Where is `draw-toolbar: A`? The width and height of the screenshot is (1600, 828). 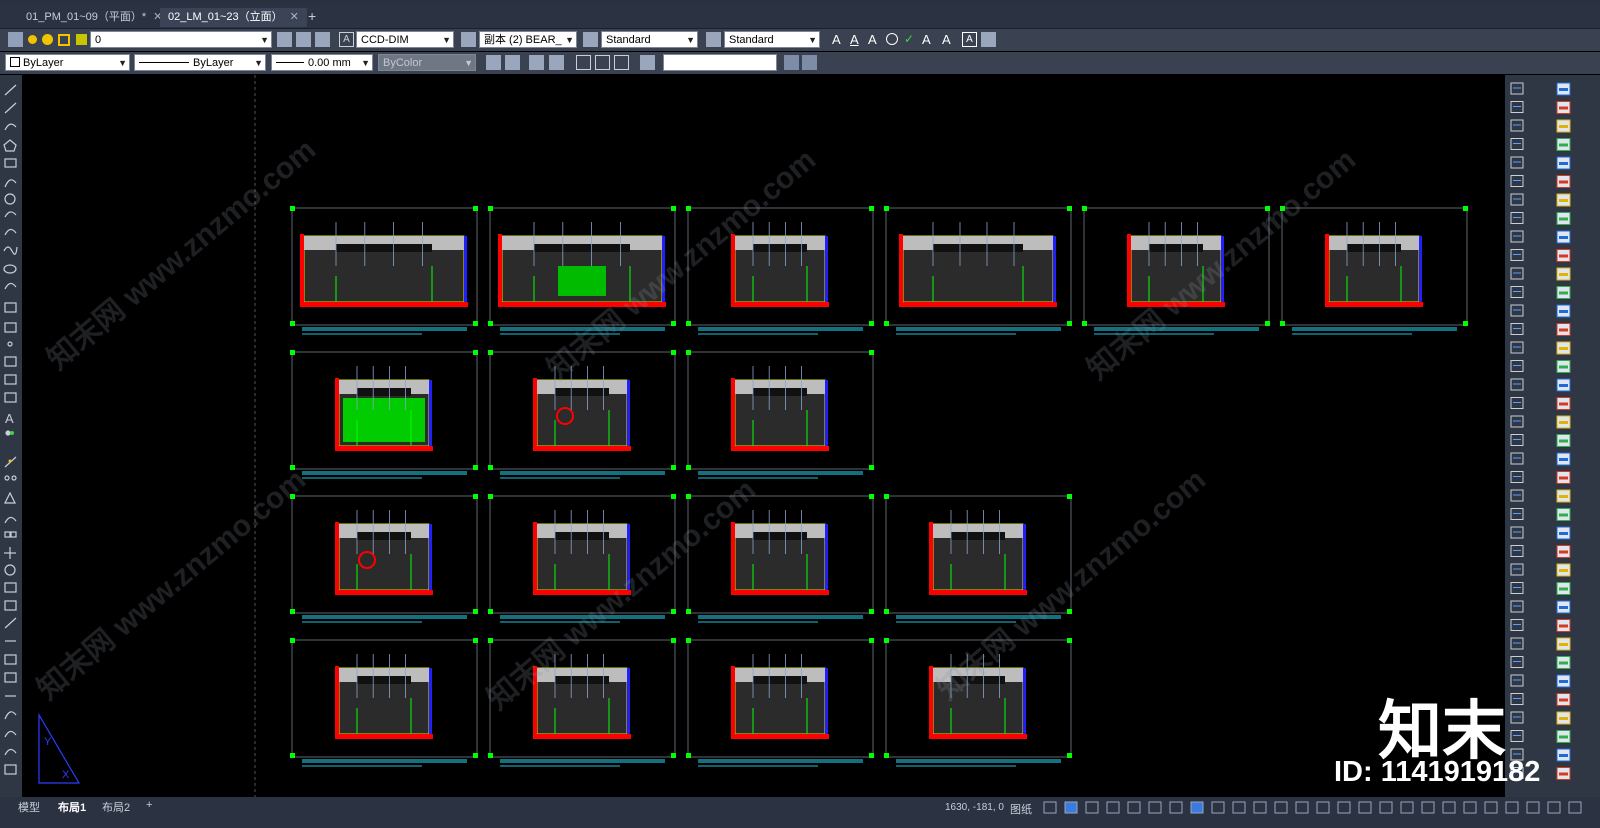 draw-toolbar: A is located at coordinates (11, 436).